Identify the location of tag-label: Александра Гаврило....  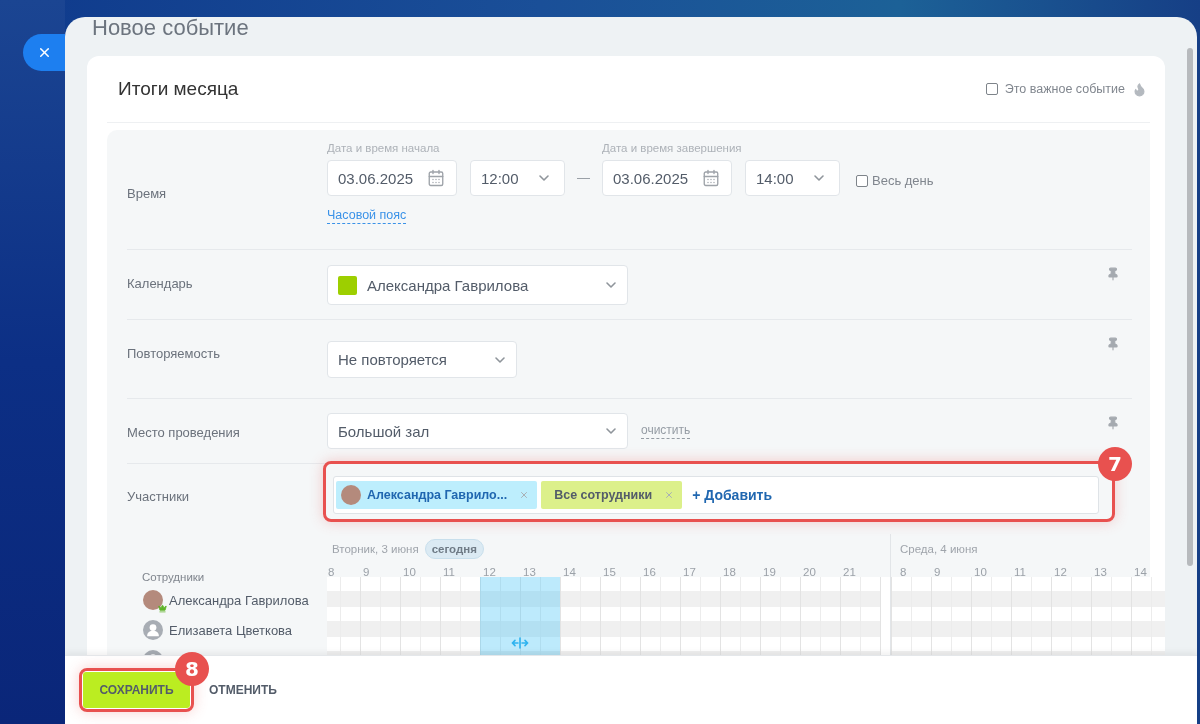
(437, 495).